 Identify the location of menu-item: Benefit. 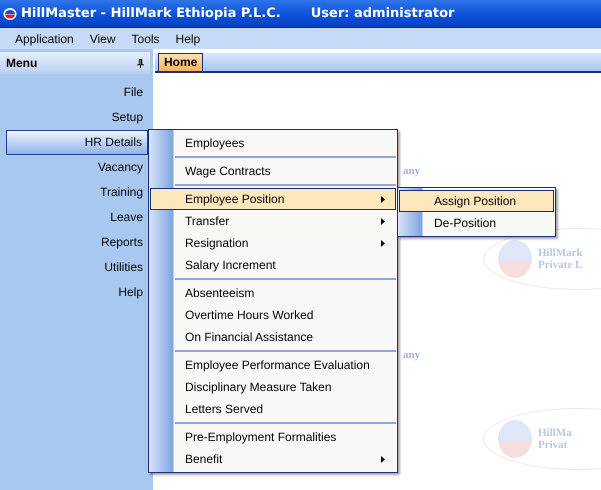
(273, 459).